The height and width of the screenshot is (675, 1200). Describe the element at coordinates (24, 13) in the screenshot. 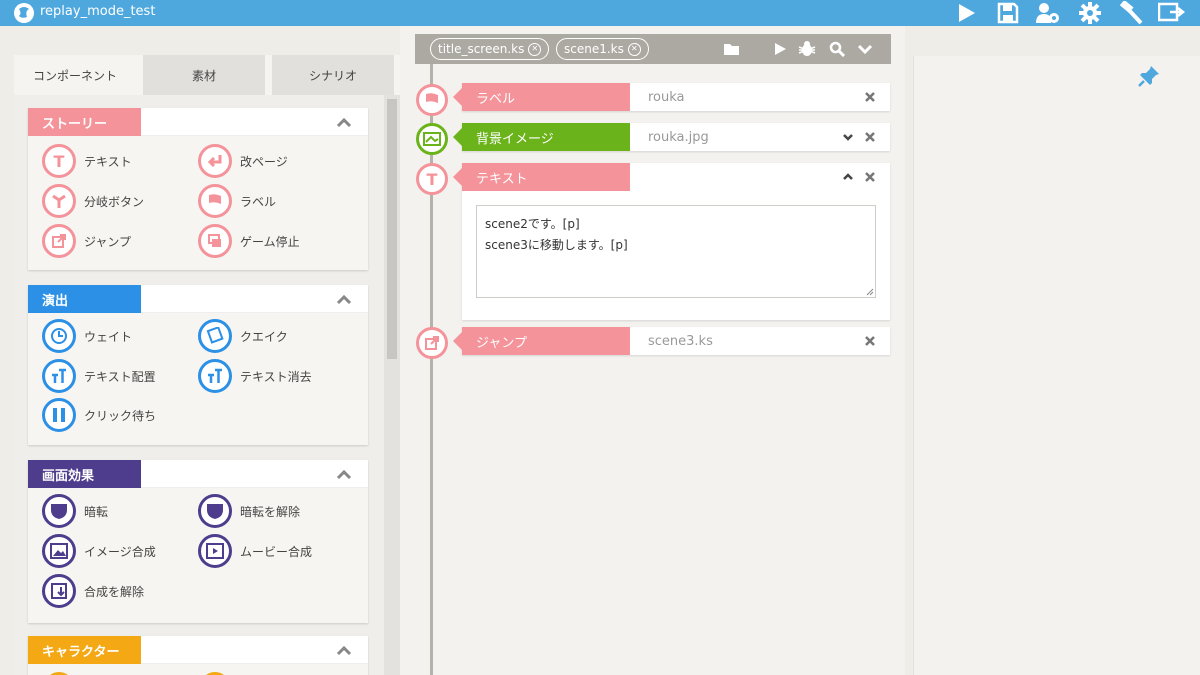

I see `app-logo-icon` at that location.